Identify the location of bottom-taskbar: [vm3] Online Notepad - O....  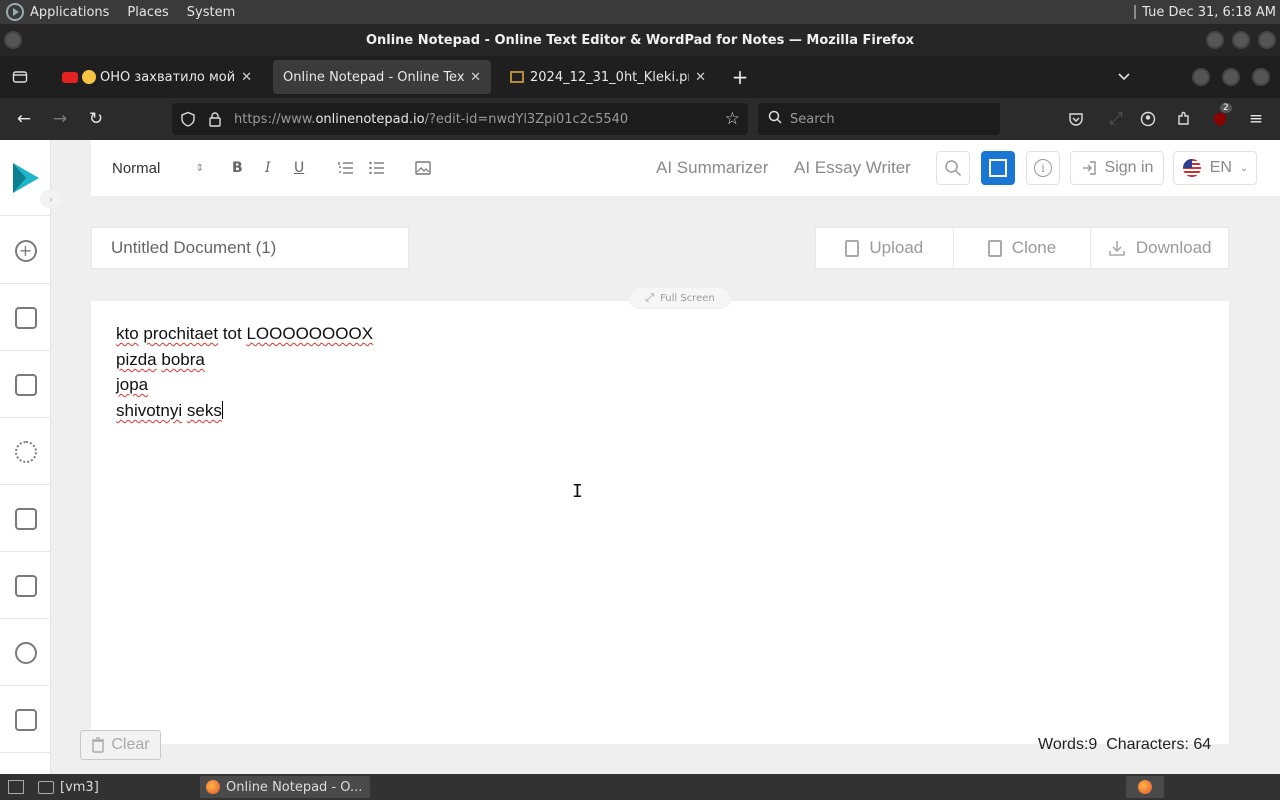
(640, 787).